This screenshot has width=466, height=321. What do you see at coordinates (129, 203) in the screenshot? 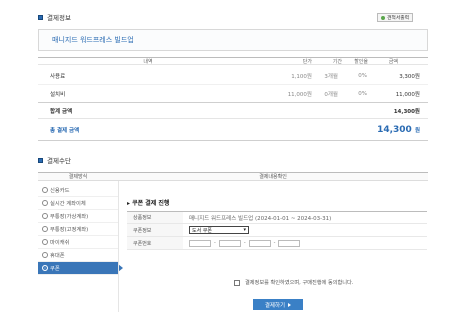
I see `triangle-right-icon: ▸` at bounding box center [129, 203].